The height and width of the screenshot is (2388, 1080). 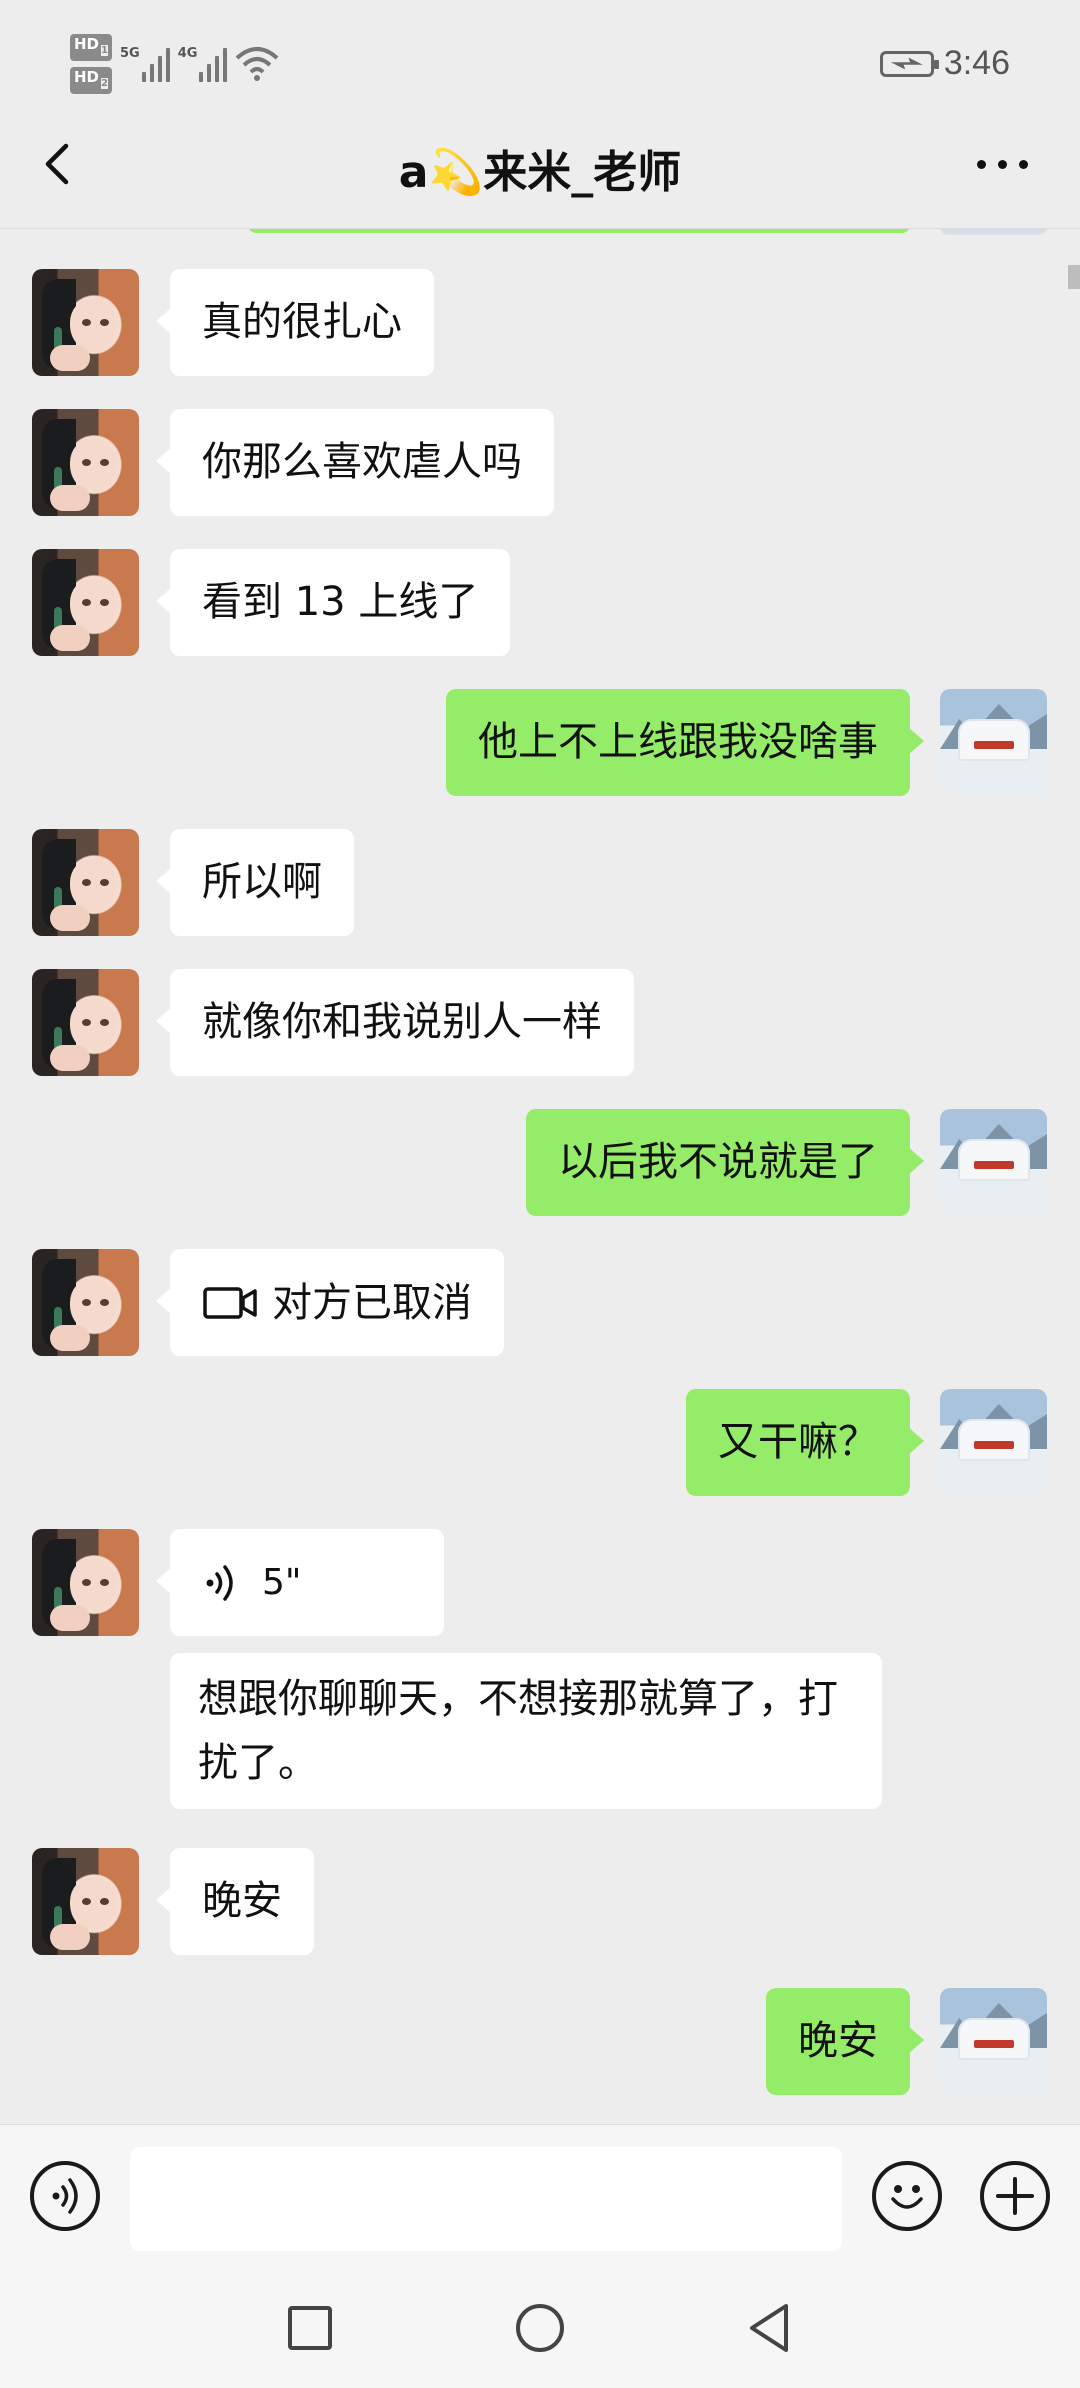 I want to click on chat-title: a💫来米_老师, so click(x=540, y=168).